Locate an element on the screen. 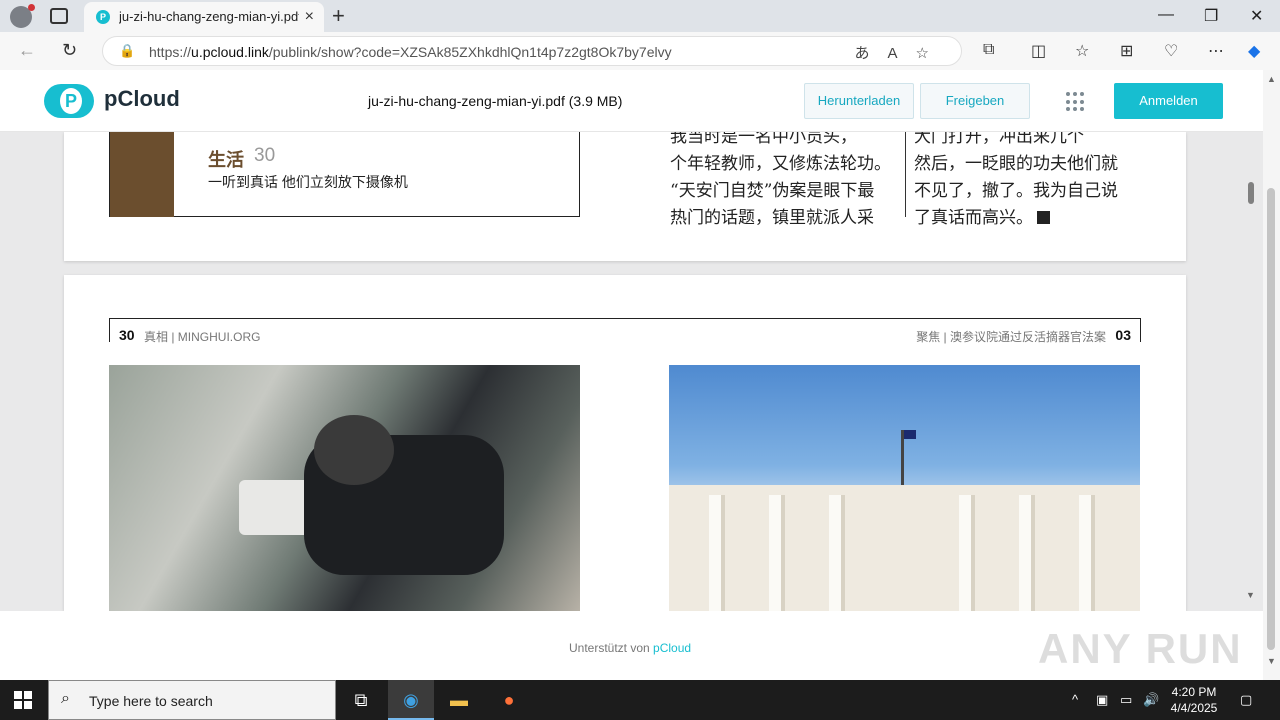 This screenshot has width=1280, height=720. text-line: 不见了，撤了。我为自己说 is located at coordinates (1016, 191).